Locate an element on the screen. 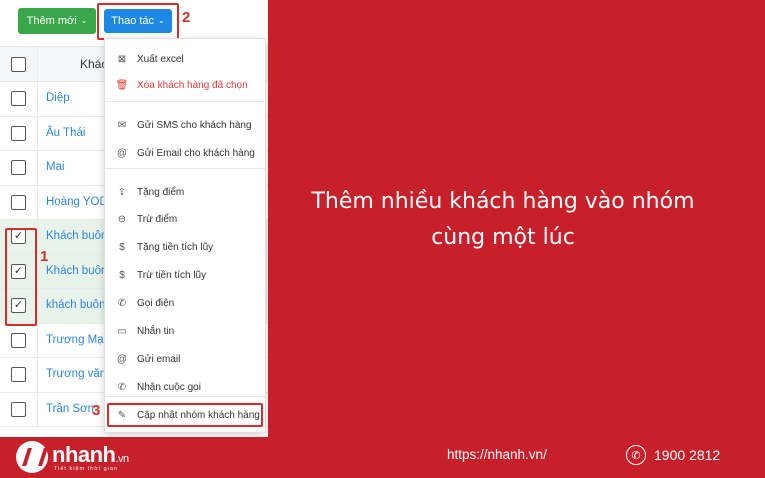 This screenshot has width=765, height=478. update-group-highlight is located at coordinates (185, 415).